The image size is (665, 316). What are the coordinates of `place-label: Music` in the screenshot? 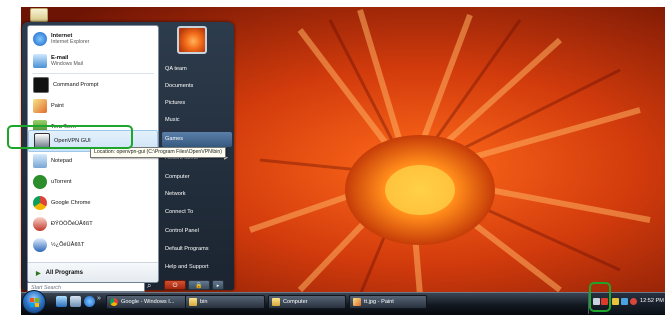 It's located at (172, 120).